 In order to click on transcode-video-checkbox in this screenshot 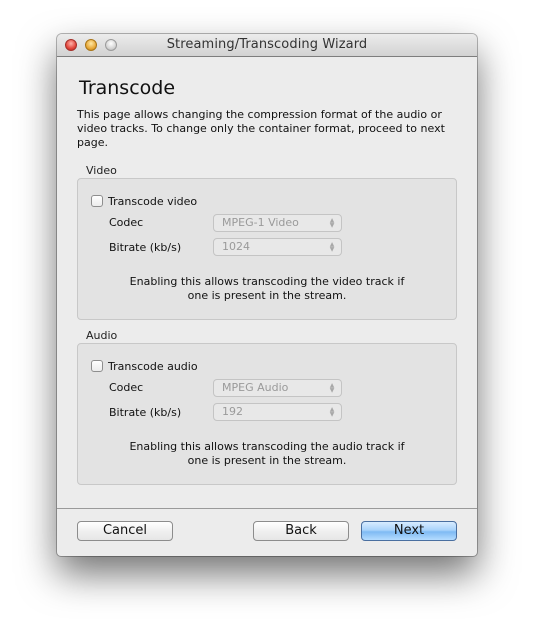, I will do `click(97, 201)`.